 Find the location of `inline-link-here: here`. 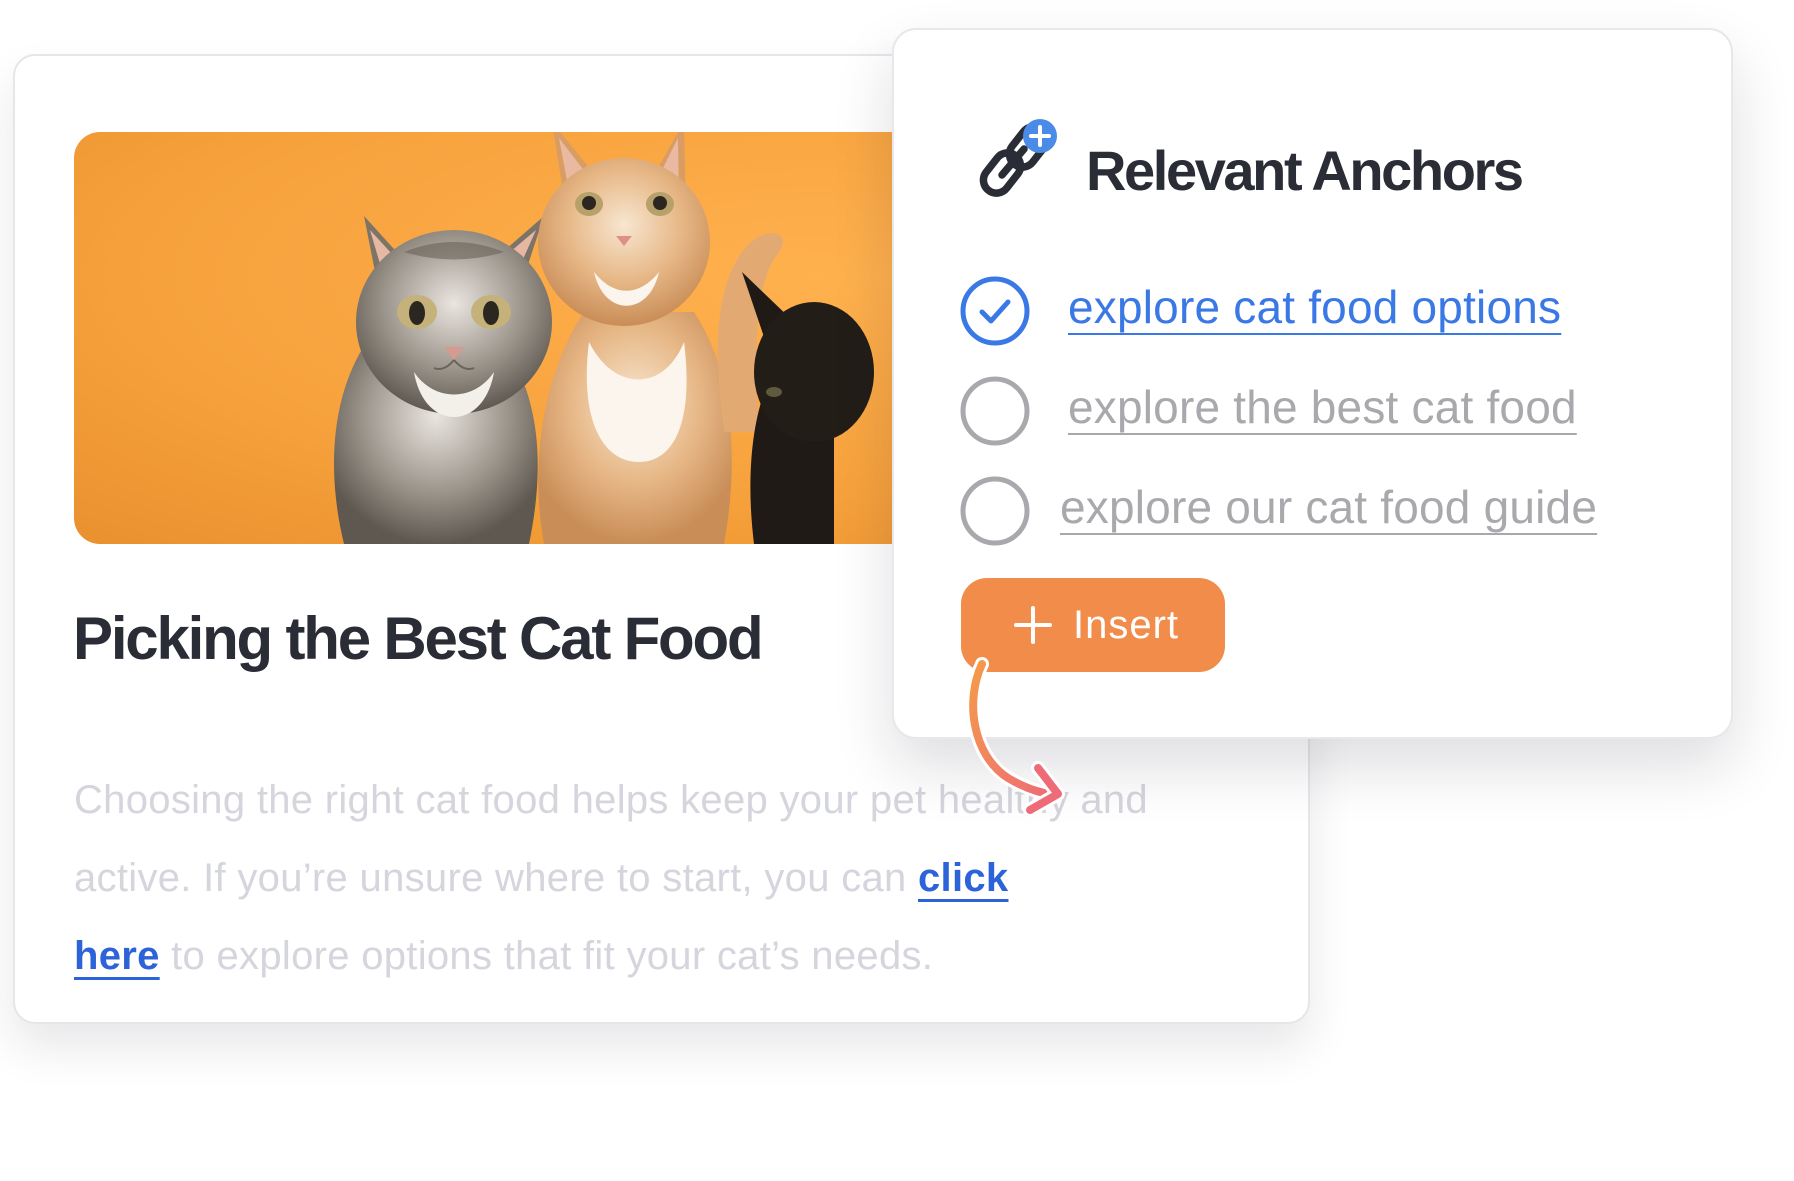

inline-link-here: here is located at coordinates (117, 956).